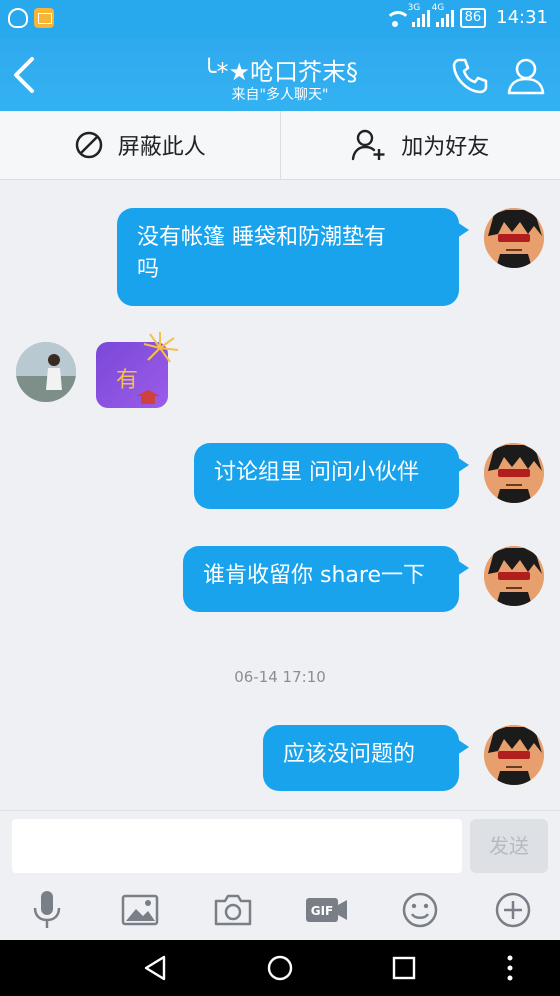 This screenshot has width=560, height=996. I want to click on back-triangle-icon, so click(155, 968).